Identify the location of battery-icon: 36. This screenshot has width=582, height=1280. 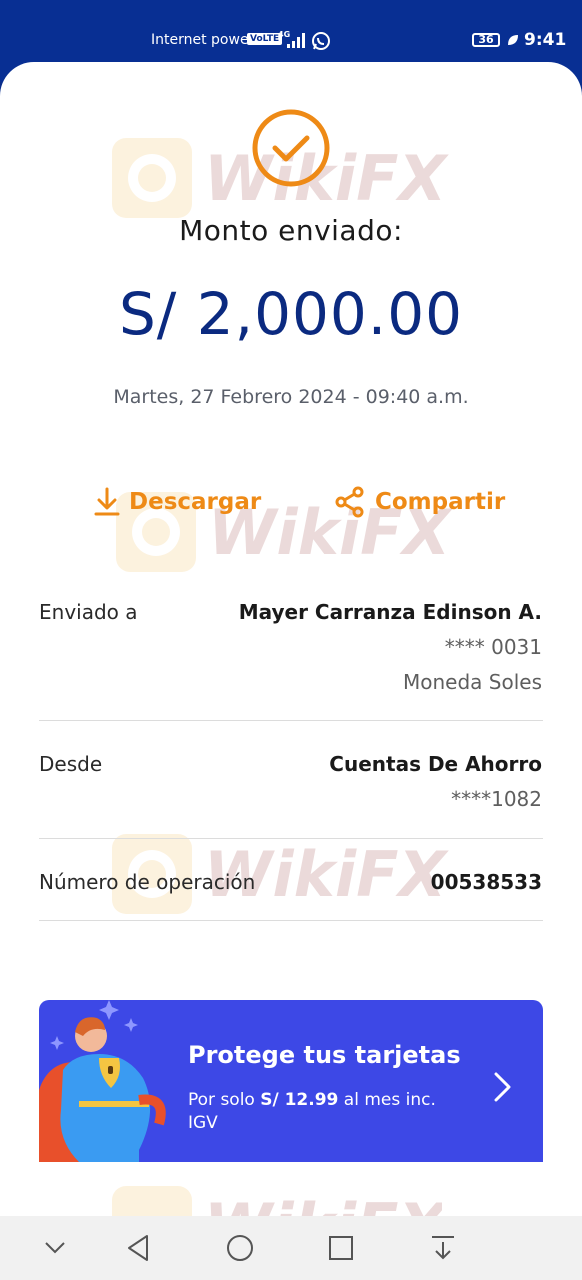
(486, 40).